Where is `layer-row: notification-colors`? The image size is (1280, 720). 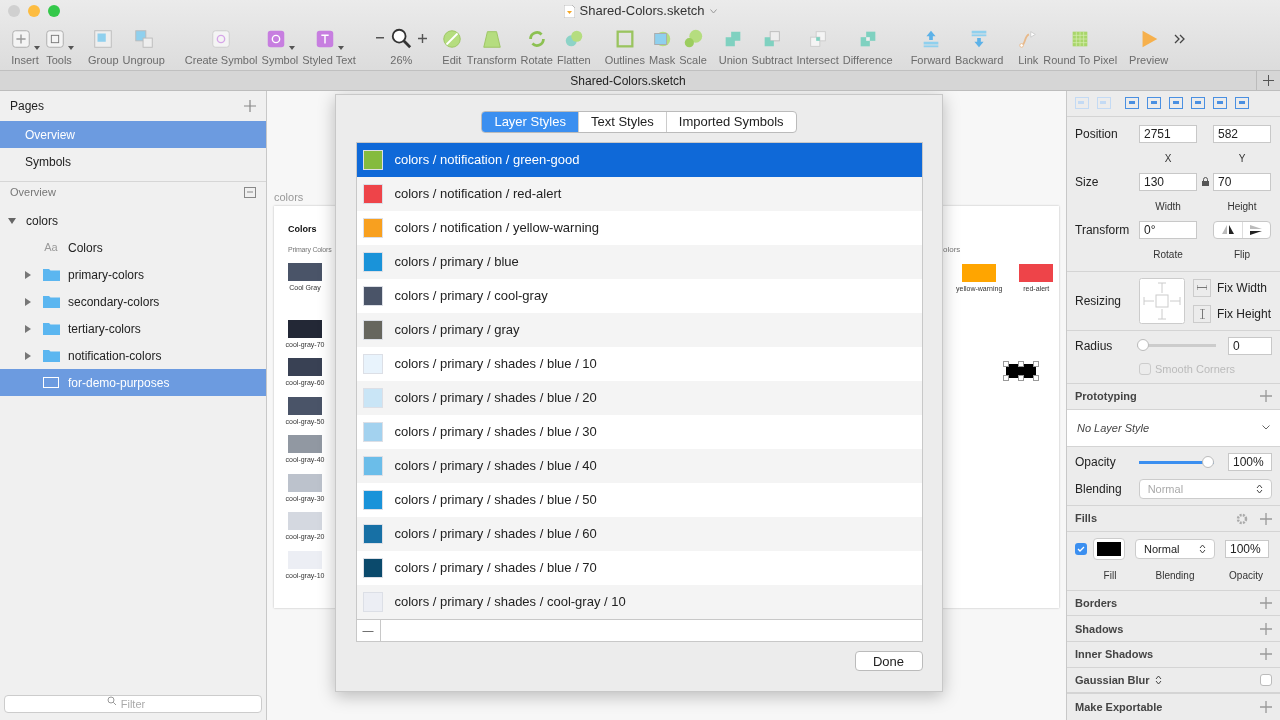 layer-row: notification-colors is located at coordinates (133, 355).